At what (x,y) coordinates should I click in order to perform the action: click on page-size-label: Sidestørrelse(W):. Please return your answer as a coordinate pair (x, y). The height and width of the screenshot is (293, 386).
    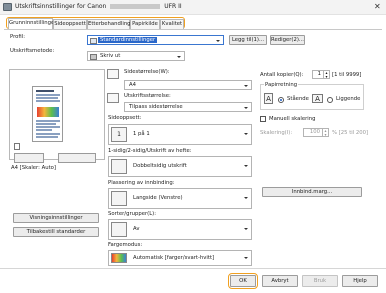
    Looking at the image, I should click on (147, 72).